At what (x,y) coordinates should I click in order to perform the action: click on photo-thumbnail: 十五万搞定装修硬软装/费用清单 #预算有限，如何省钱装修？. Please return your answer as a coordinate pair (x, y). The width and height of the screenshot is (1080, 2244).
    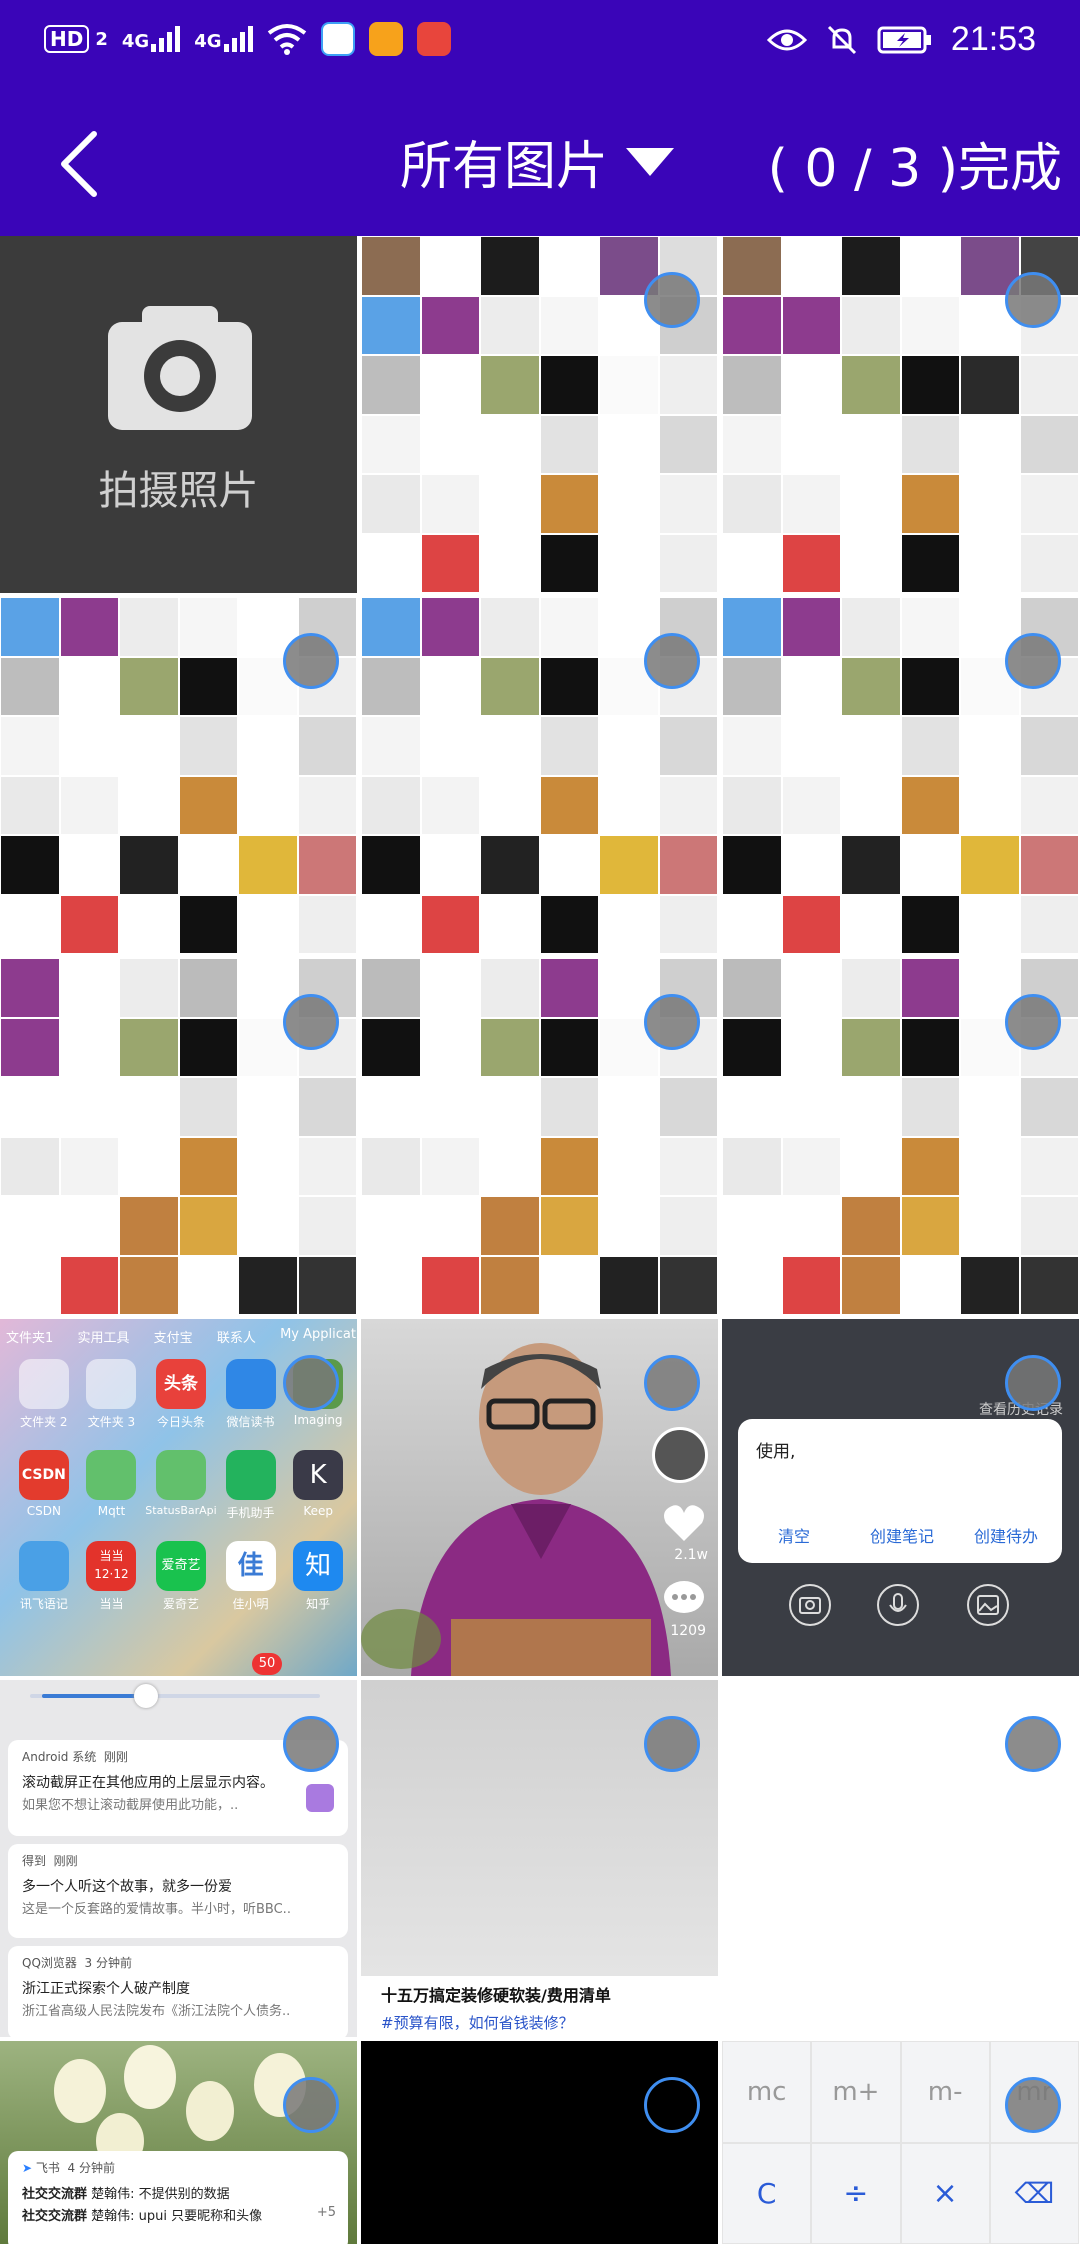
    Looking at the image, I should click on (539, 1858).